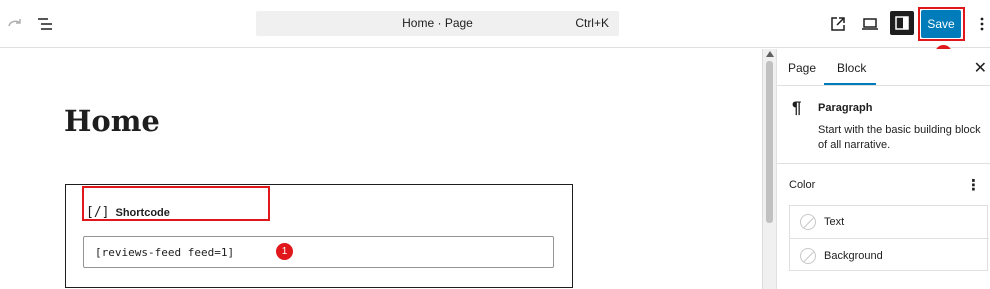 This screenshot has width=990, height=289. What do you see at coordinates (165, 252) in the screenshot?
I see `shortcode-input-value: [reviews-feed feed=1]` at bounding box center [165, 252].